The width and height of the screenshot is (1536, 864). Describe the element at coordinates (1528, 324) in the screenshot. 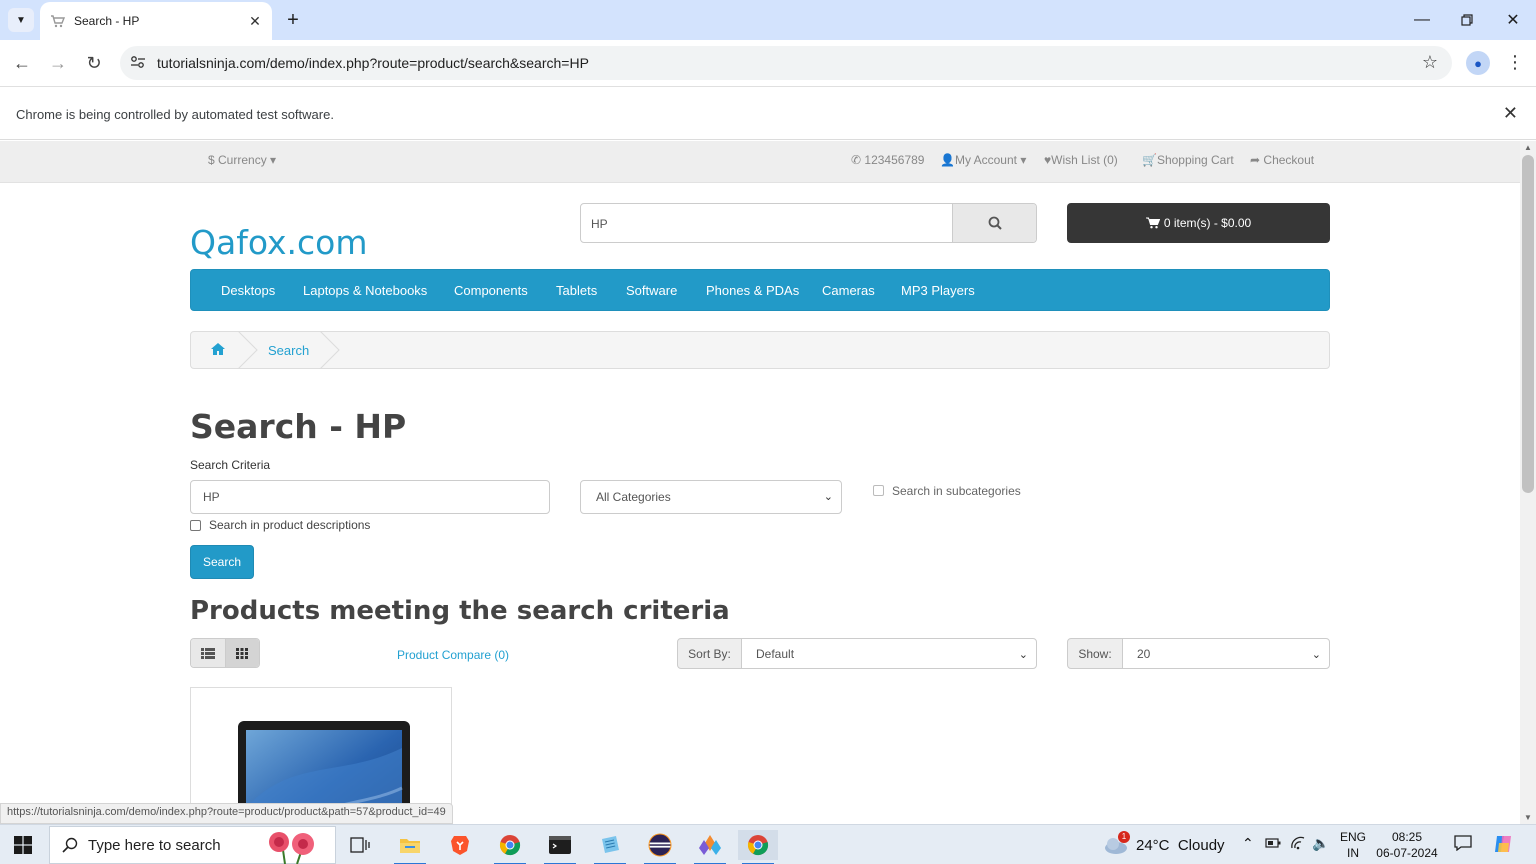

I see `scroll-thumb` at that location.